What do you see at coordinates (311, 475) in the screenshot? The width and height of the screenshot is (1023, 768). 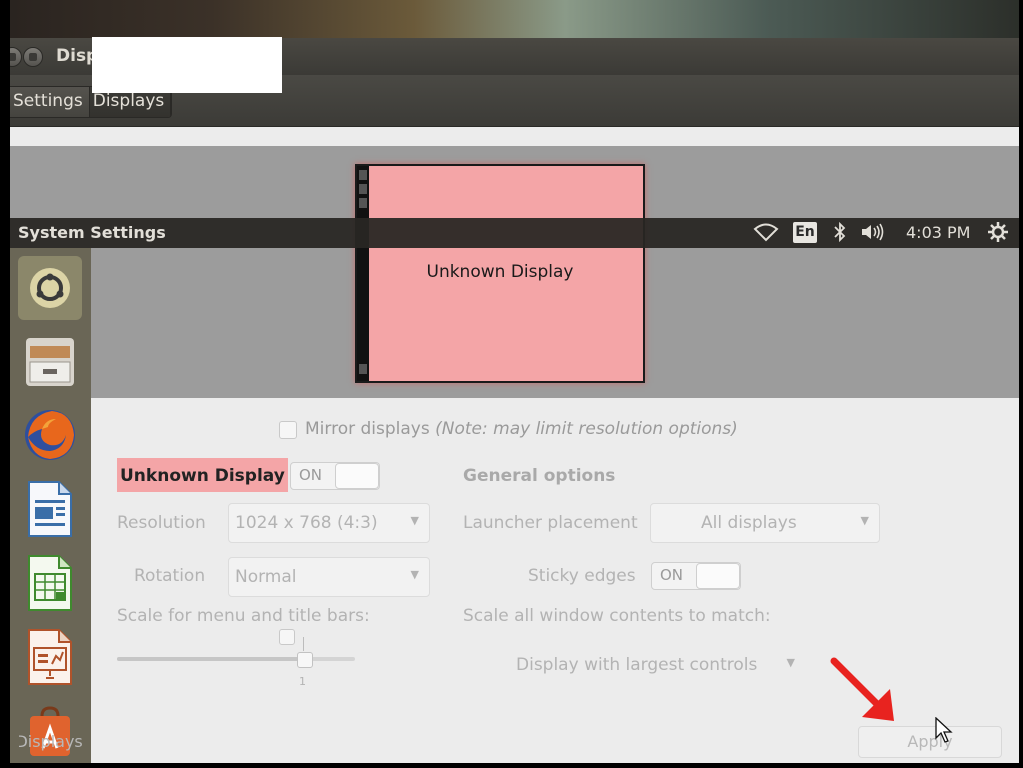 I see `display-switch-label: ON` at bounding box center [311, 475].